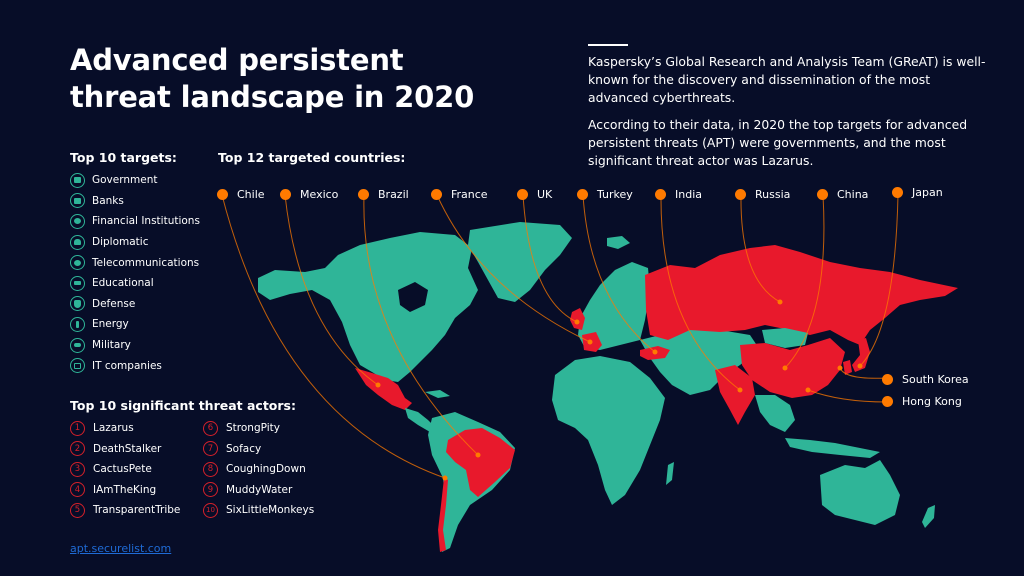 The height and width of the screenshot is (576, 1024). Describe the element at coordinates (615, 194) in the screenshot. I see `country-name: Turkey` at that location.